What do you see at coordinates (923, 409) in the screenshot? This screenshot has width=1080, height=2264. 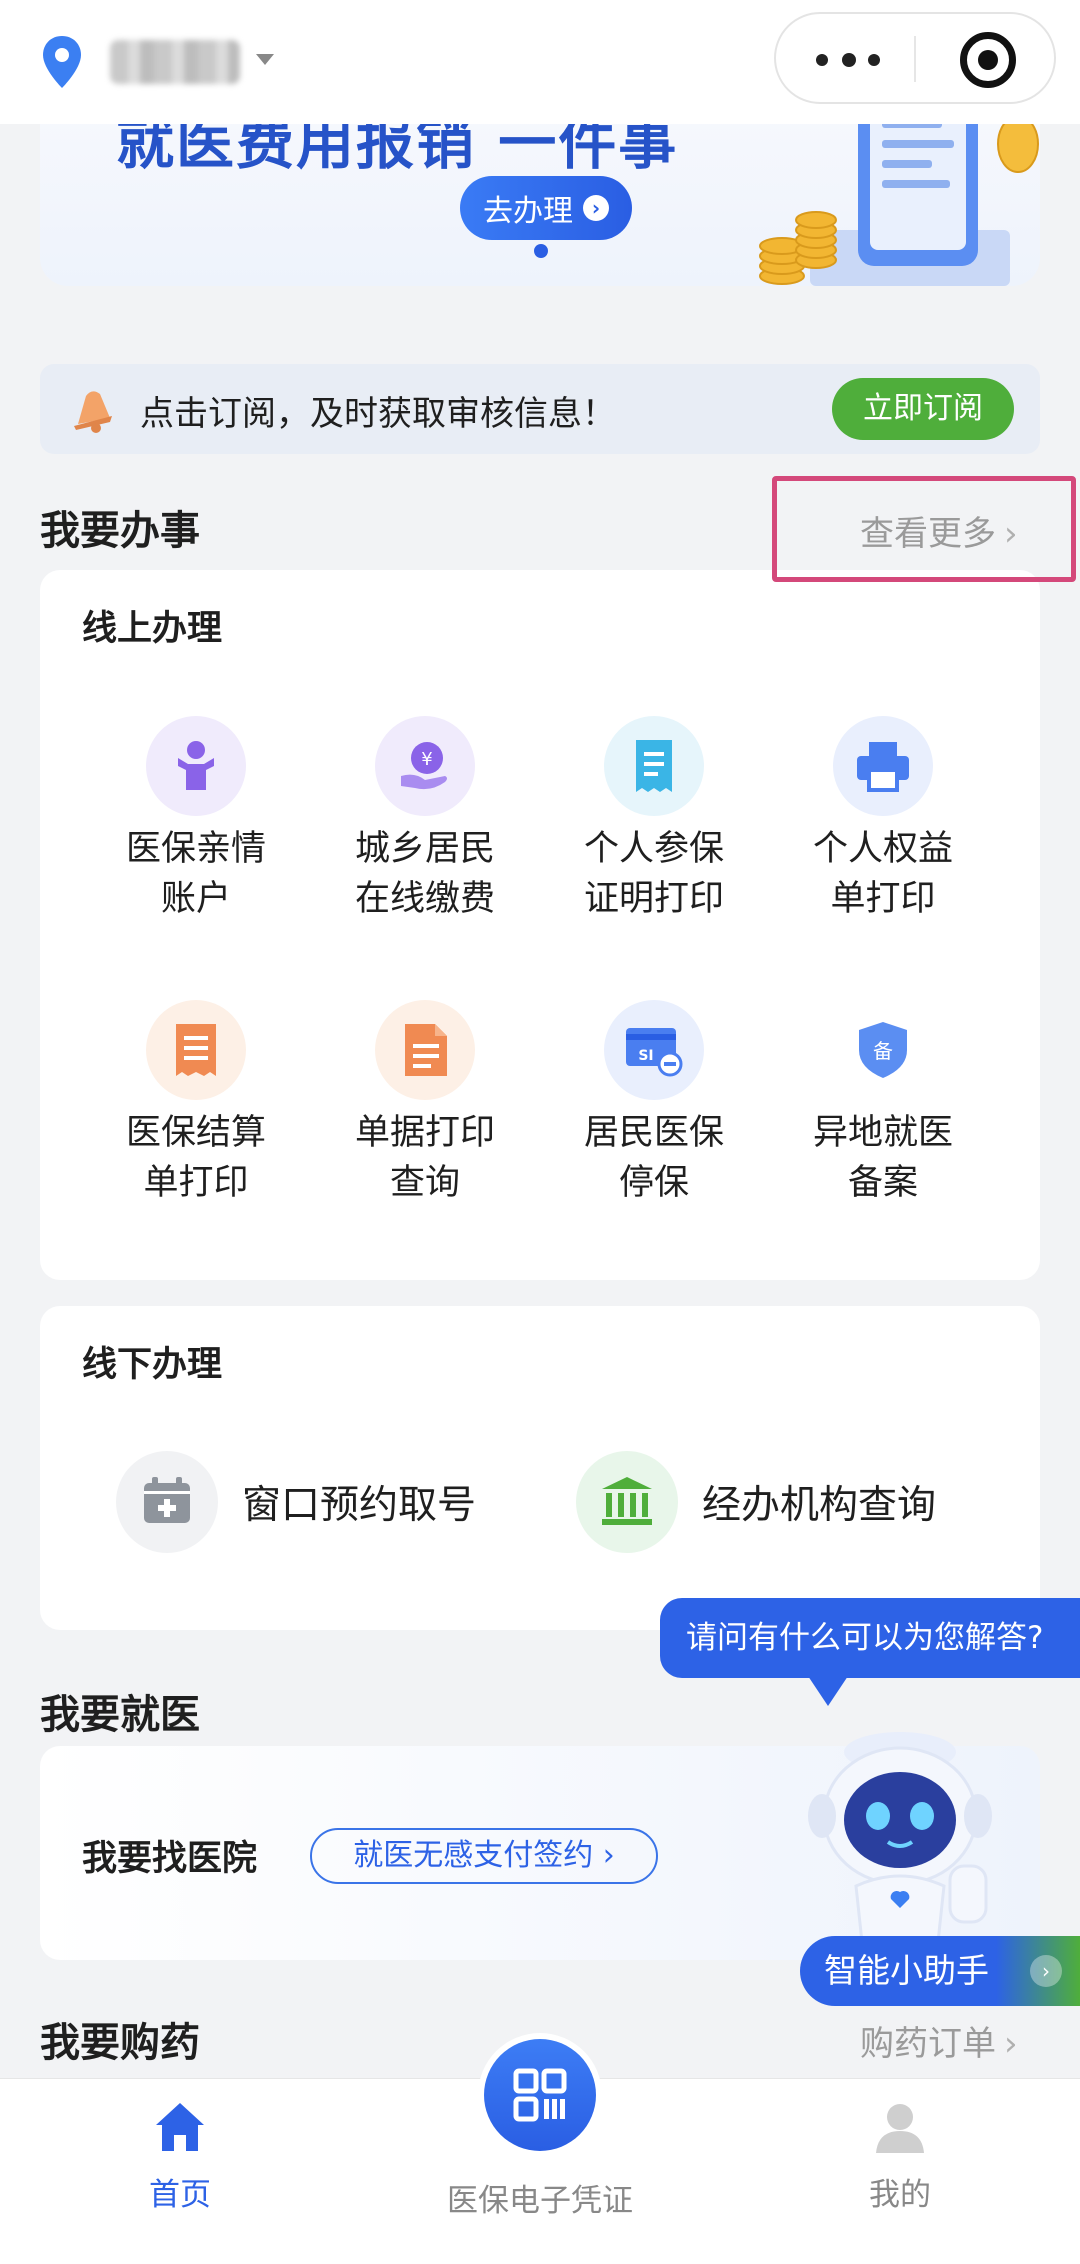 I see `subscribe-now-button: 立即订阅` at bounding box center [923, 409].